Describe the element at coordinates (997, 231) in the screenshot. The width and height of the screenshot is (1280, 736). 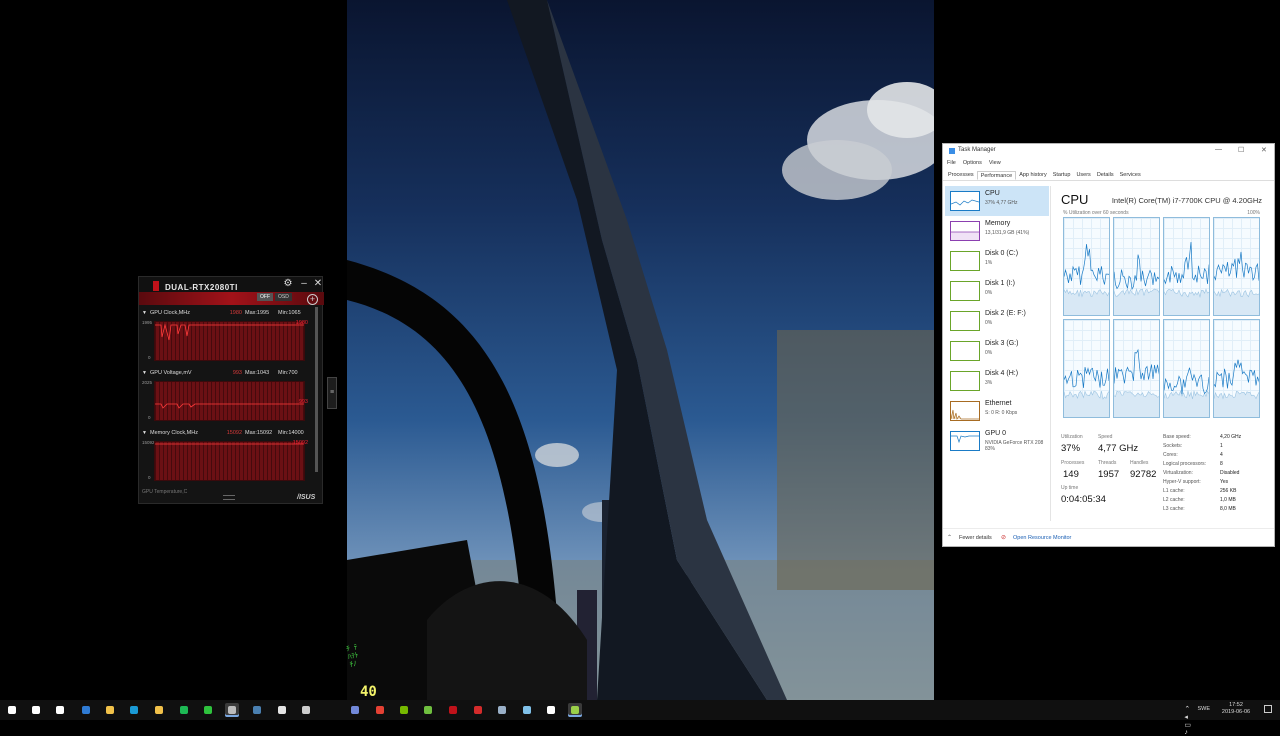
I see `resource-memory: Memory 13,1/31,9 GB (41%)` at that location.